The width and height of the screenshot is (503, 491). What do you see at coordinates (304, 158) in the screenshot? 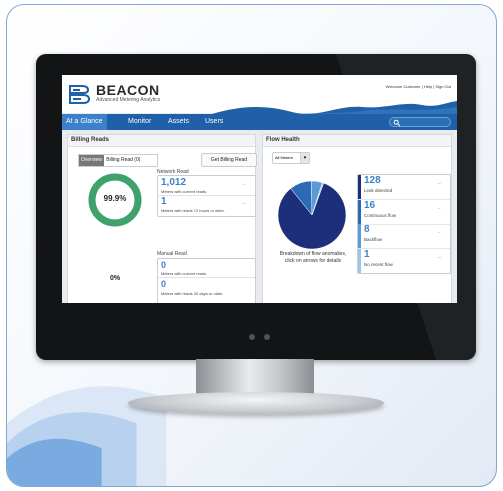
I see `chevron-down-icon: ▾` at bounding box center [304, 158].